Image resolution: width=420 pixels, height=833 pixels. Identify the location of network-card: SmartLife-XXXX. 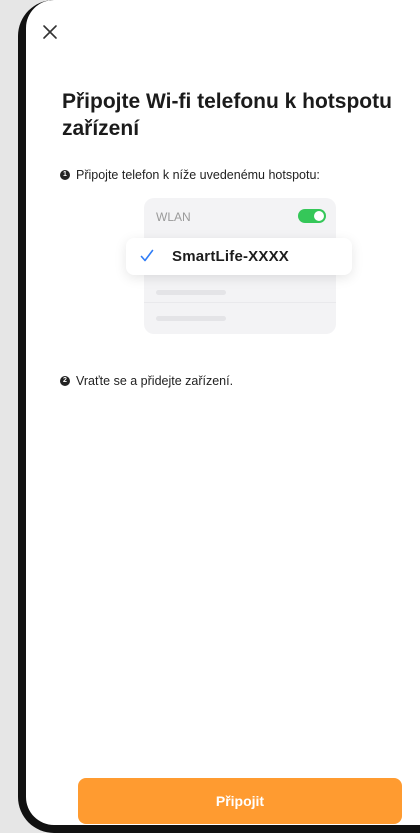
(239, 256).